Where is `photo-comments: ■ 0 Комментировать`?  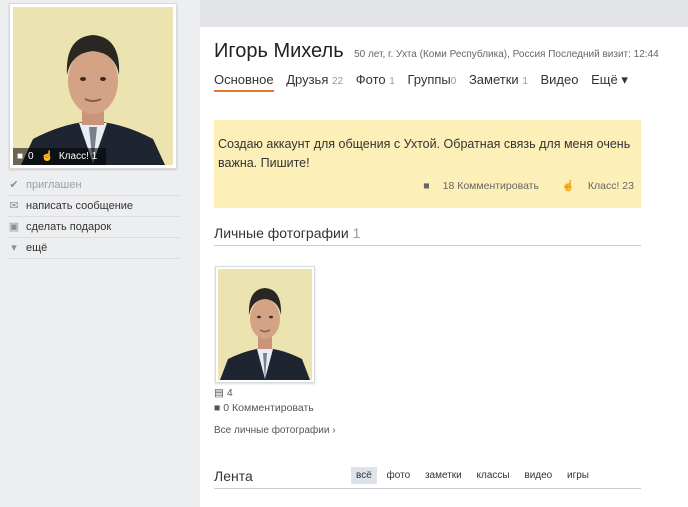
photo-comments: ■ 0 Комментировать is located at coordinates (264, 408).